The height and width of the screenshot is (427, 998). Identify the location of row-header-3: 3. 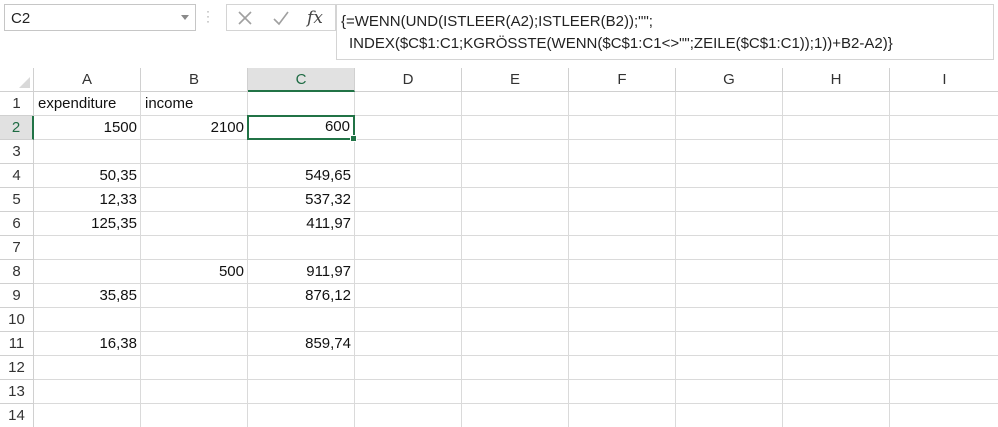
(17, 152).